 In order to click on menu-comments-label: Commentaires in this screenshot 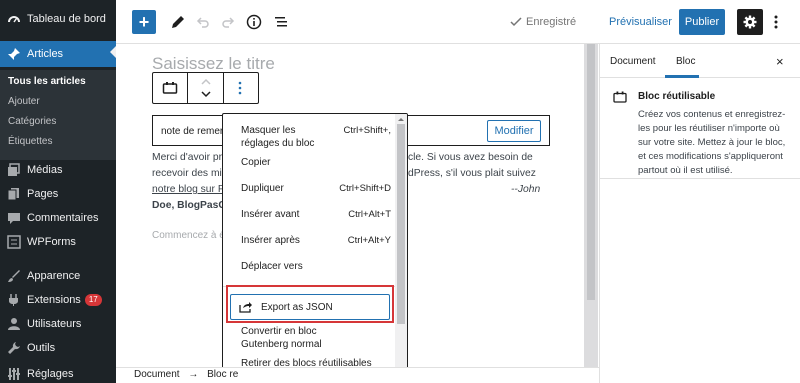, I will do `click(63, 218)`.